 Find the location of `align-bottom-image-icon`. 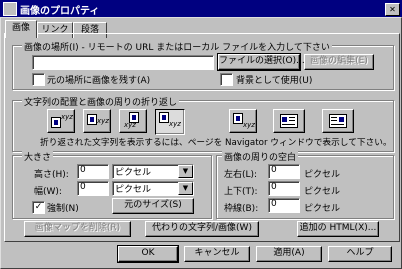

align-bottom-image-icon is located at coordinates (164, 117).